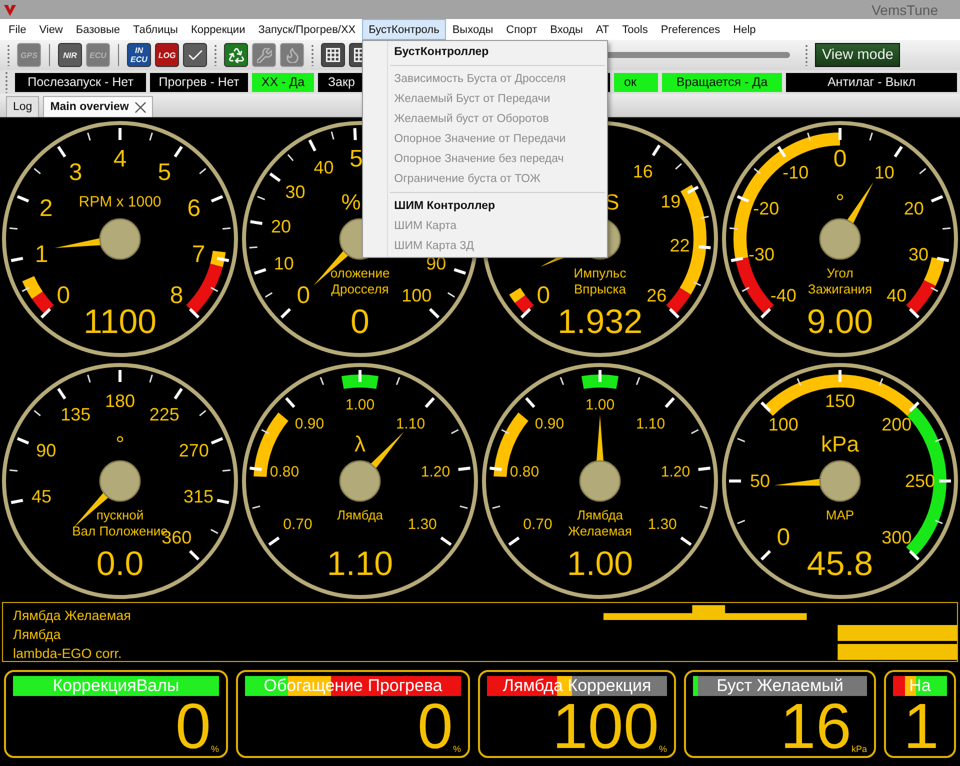  Describe the element at coordinates (199, 254) in the screenshot. I see `gauge-tick-label: 7` at that location.